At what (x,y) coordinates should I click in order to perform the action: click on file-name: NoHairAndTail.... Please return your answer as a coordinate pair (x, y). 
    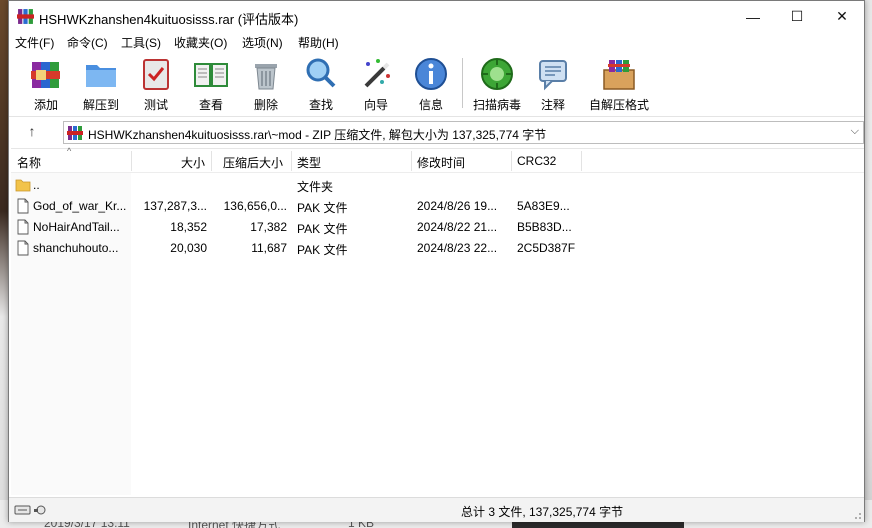
    Looking at the image, I should click on (76, 227).